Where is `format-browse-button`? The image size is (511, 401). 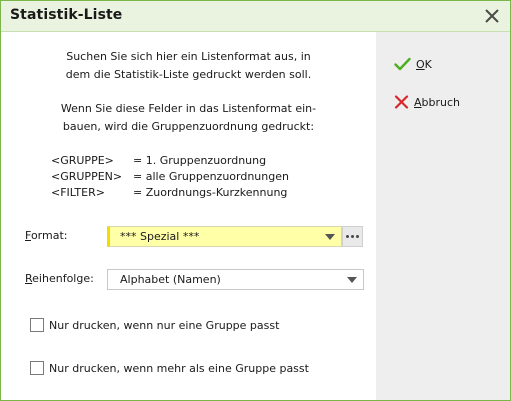 format-browse-button is located at coordinates (352, 236).